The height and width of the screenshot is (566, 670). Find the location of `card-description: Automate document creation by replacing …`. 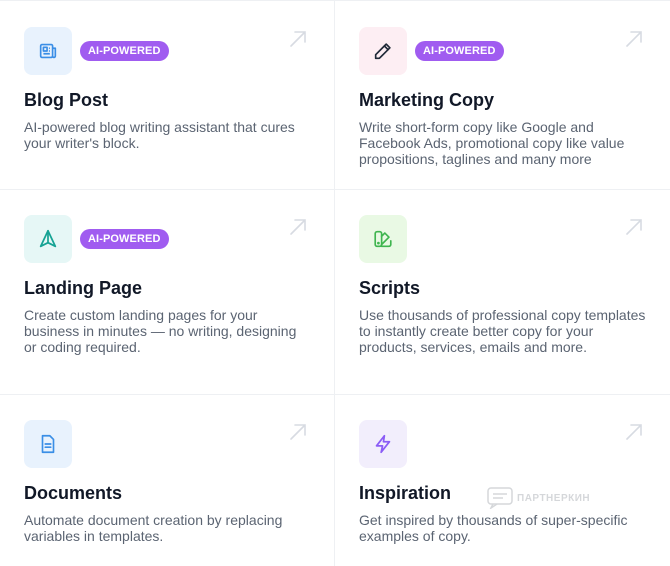

card-description: Automate document creation by replacing … is located at coordinates (153, 528).